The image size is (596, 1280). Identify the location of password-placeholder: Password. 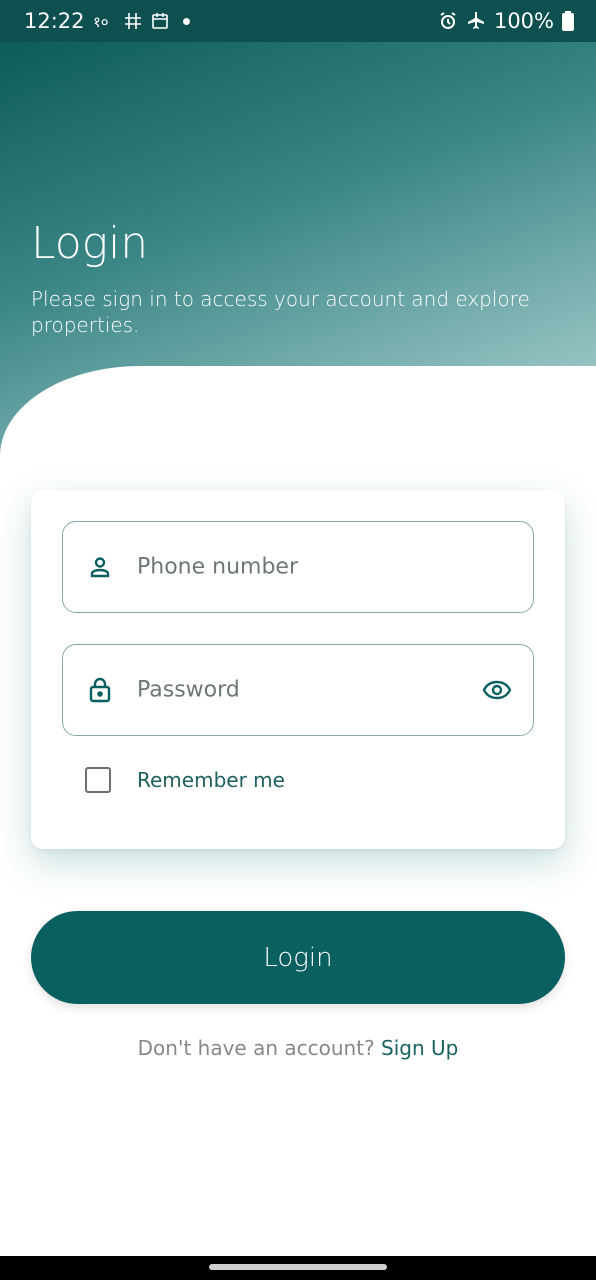
(188, 690).